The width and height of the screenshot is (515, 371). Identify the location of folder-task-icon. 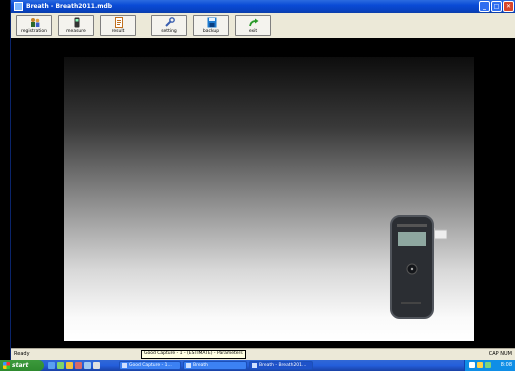
(188, 365).